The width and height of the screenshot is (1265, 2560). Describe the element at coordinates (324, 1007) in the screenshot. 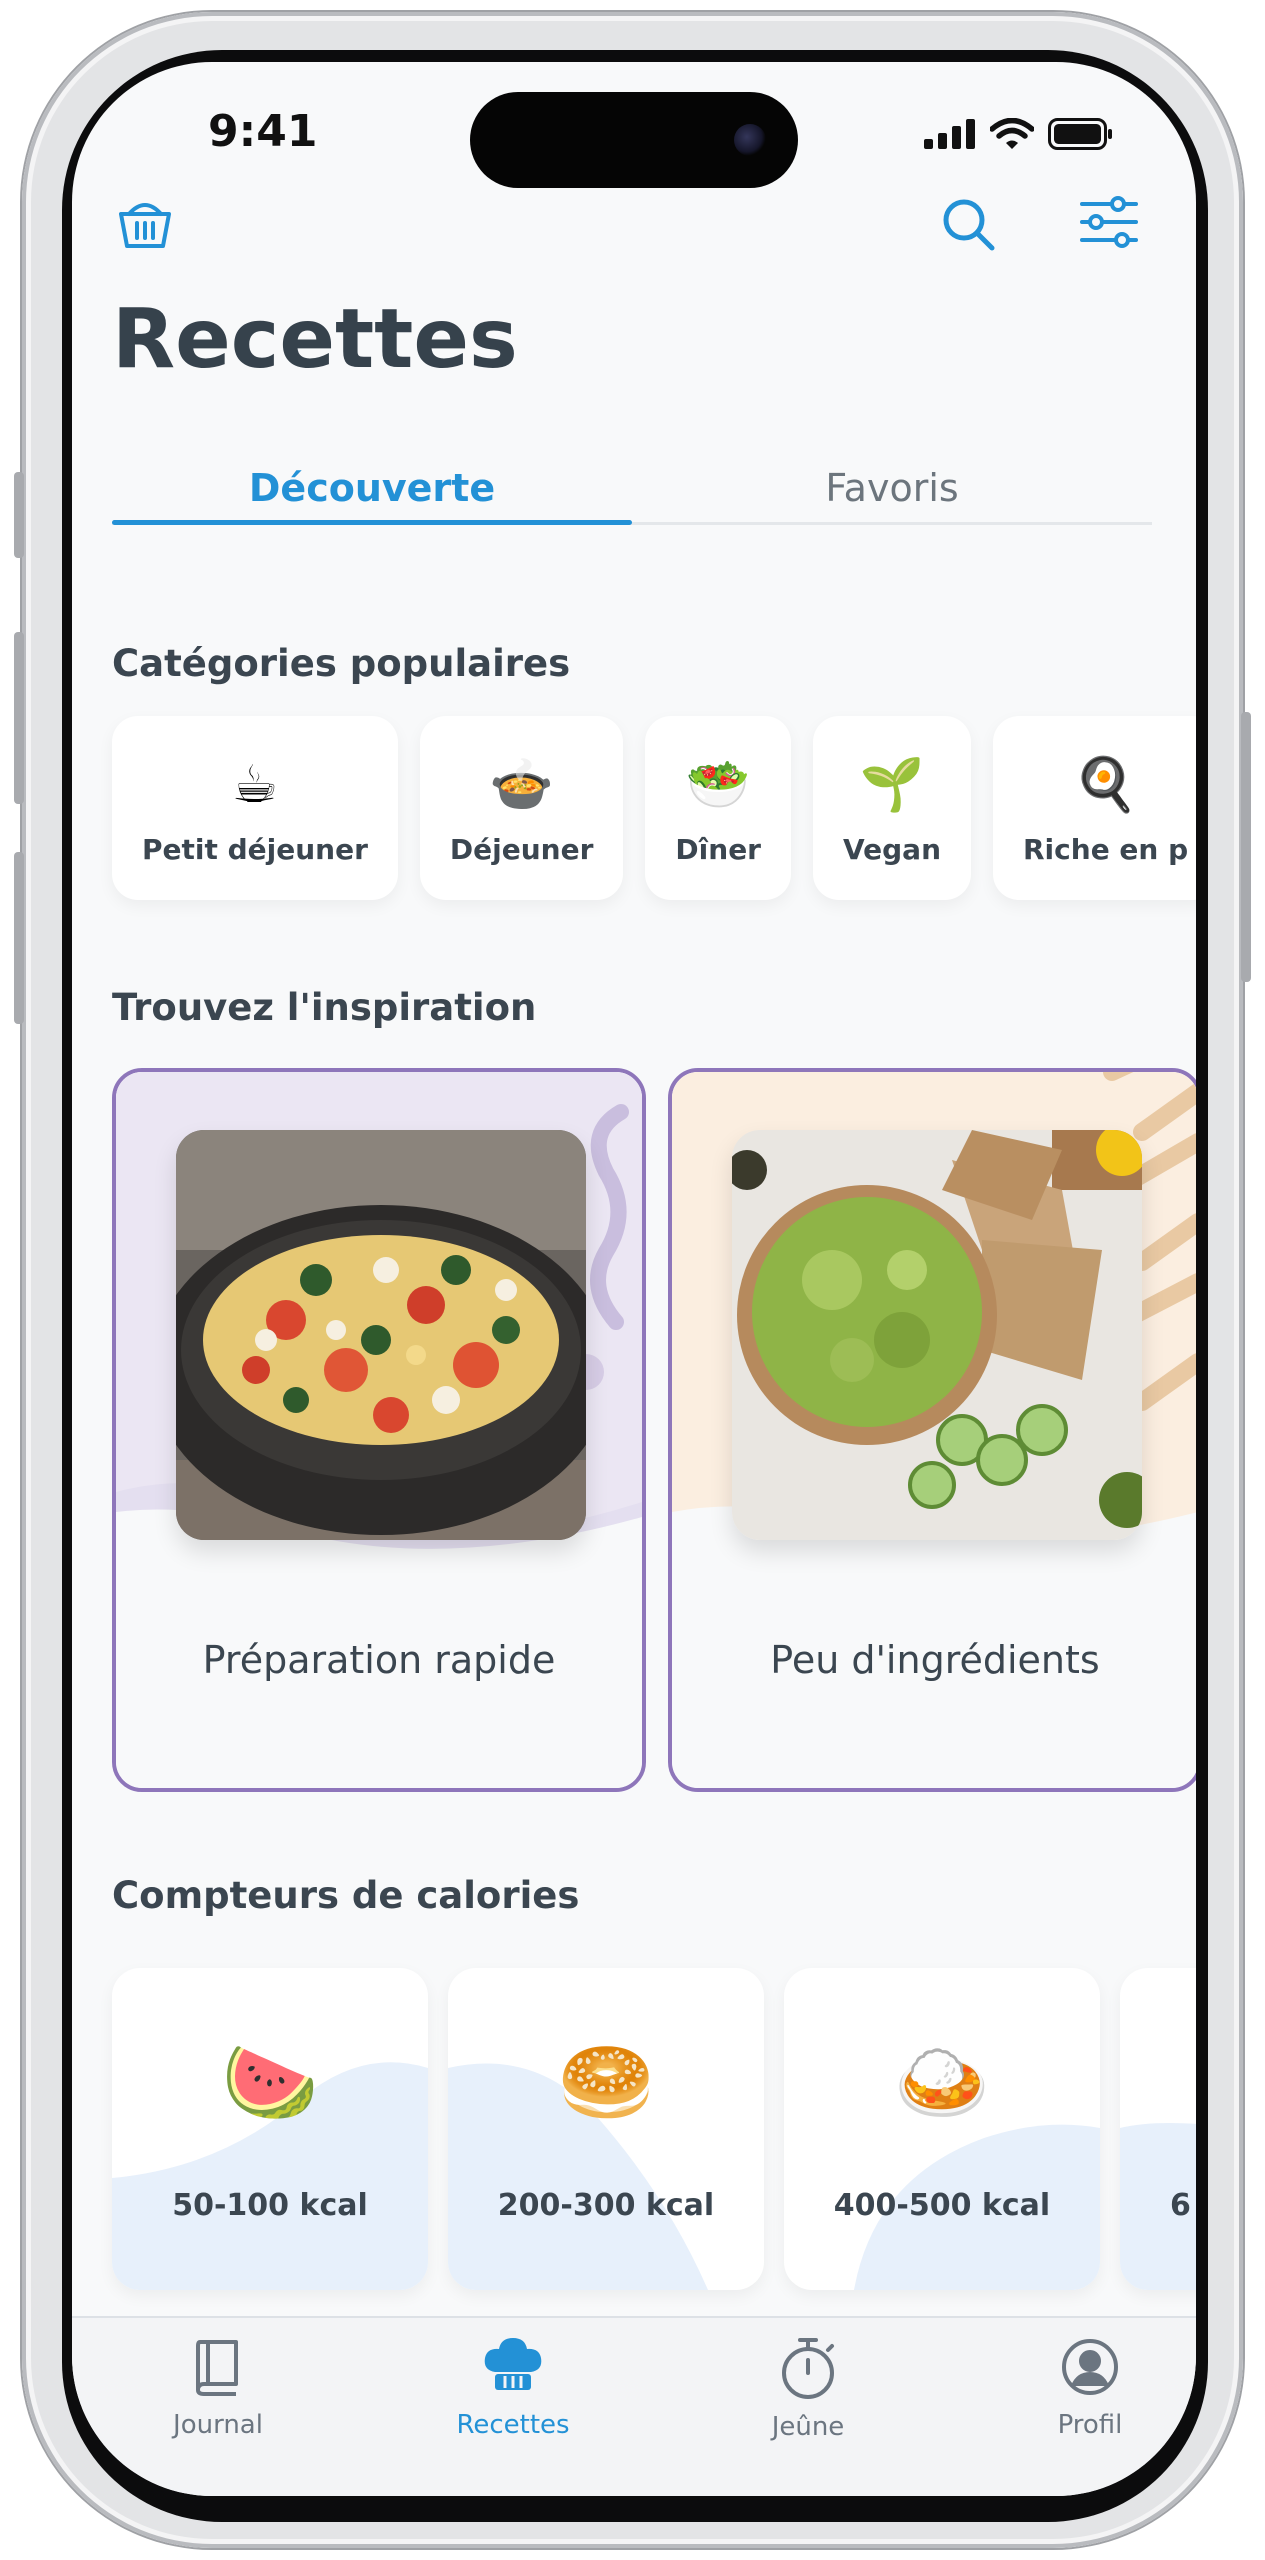

I see `inspiration-title: Trouvez l'inspiration` at that location.